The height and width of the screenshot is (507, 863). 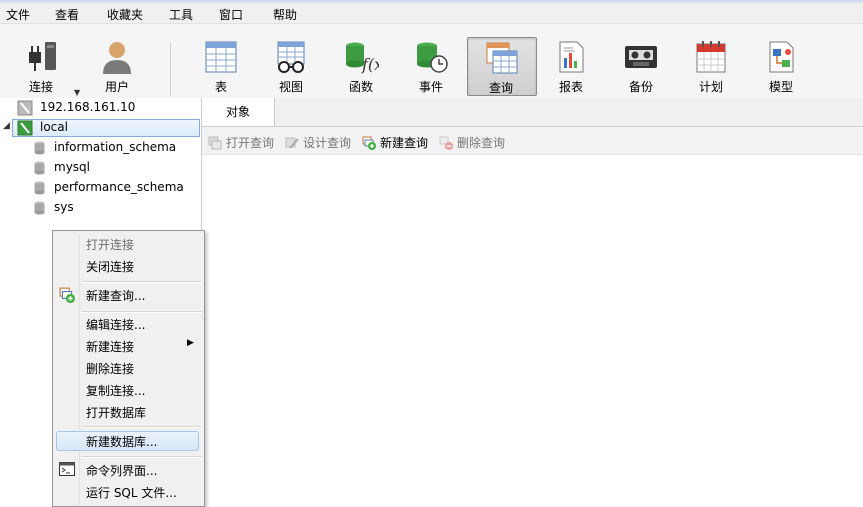 I want to click on tree-item-database: information_schema, so click(x=100, y=148).